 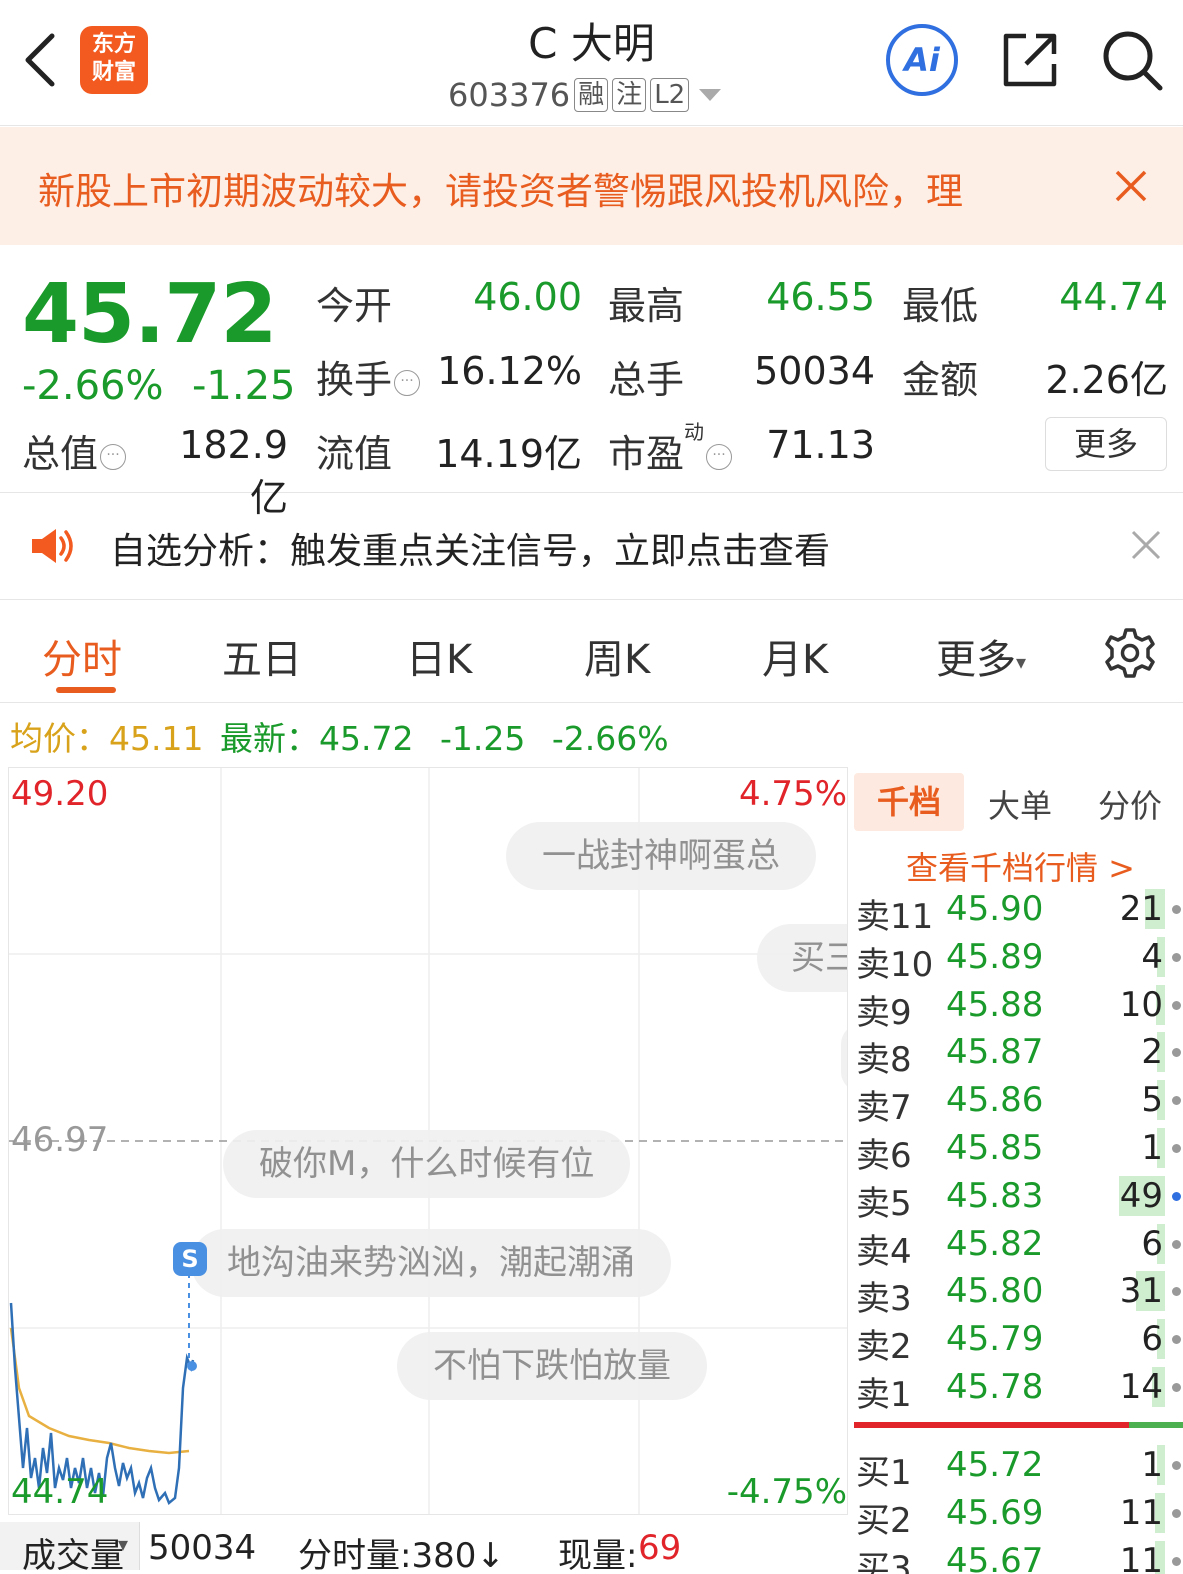 What do you see at coordinates (1019, 1555) in the screenshot?
I see `bid-row: 买3 45.67 11` at bounding box center [1019, 1555].